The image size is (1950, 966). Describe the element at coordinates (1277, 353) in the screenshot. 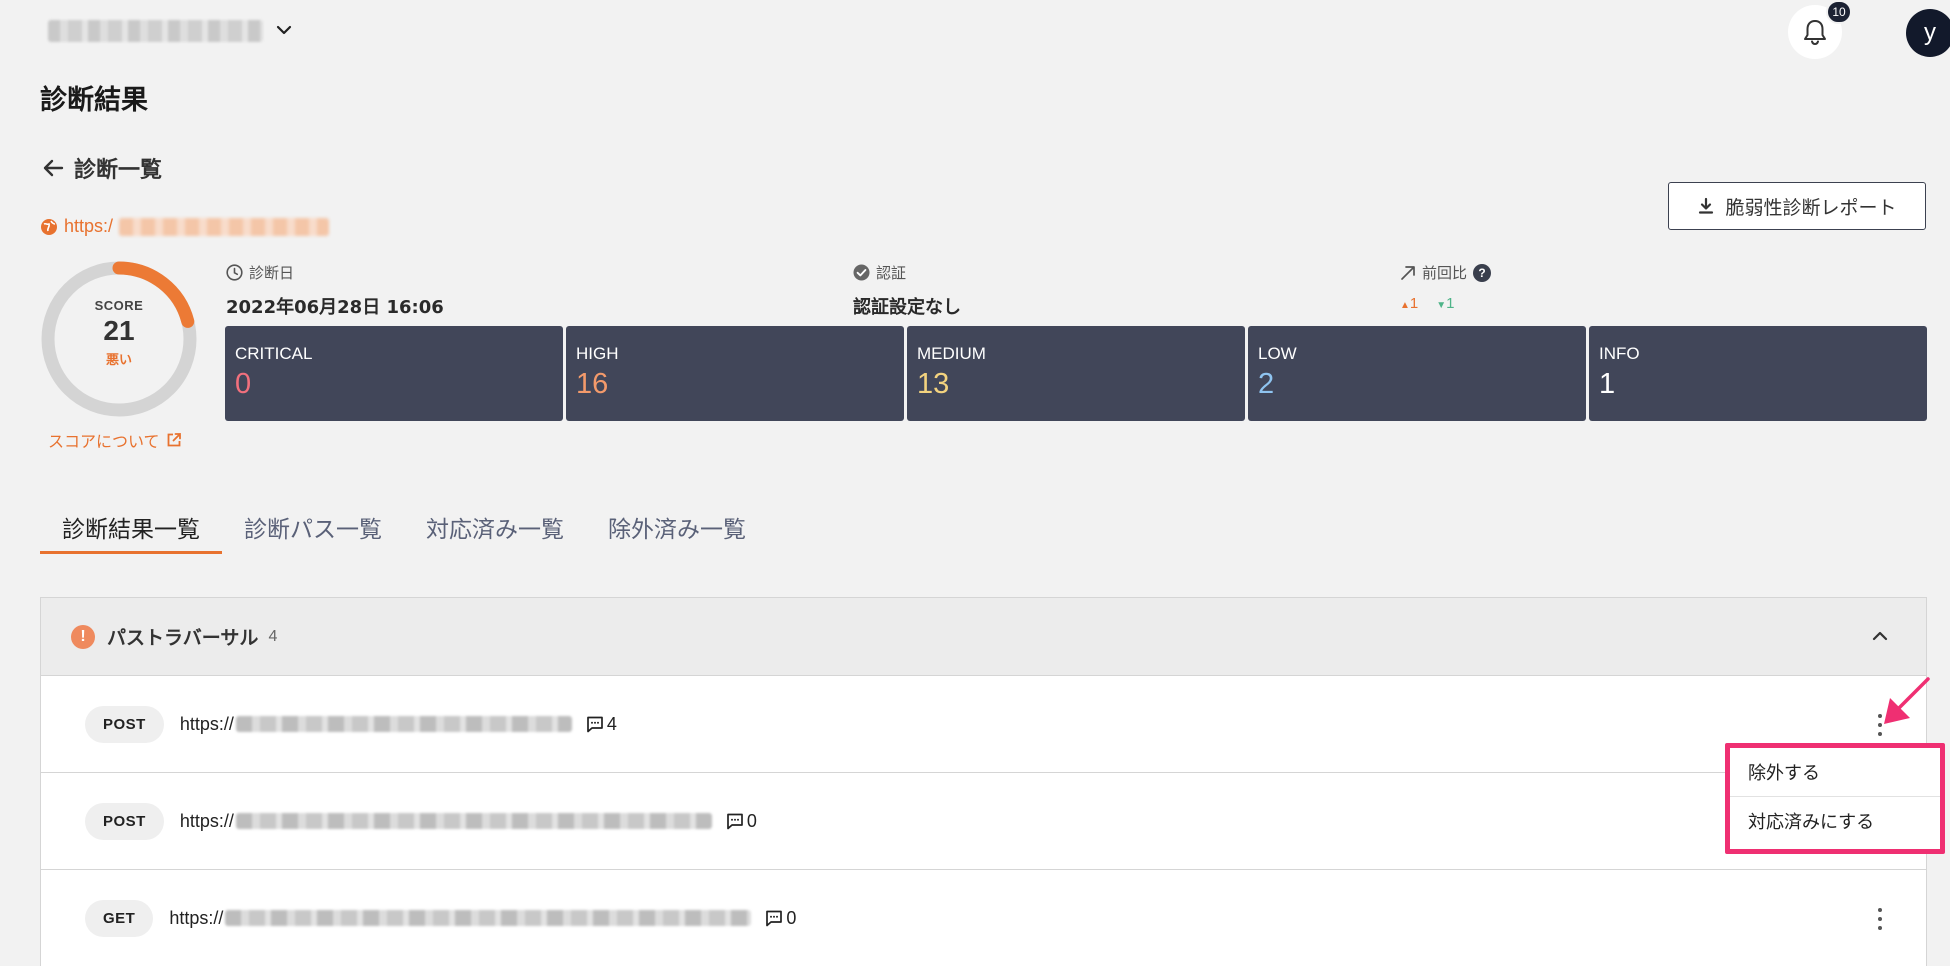

I see `severity-name: LOW` at that location.